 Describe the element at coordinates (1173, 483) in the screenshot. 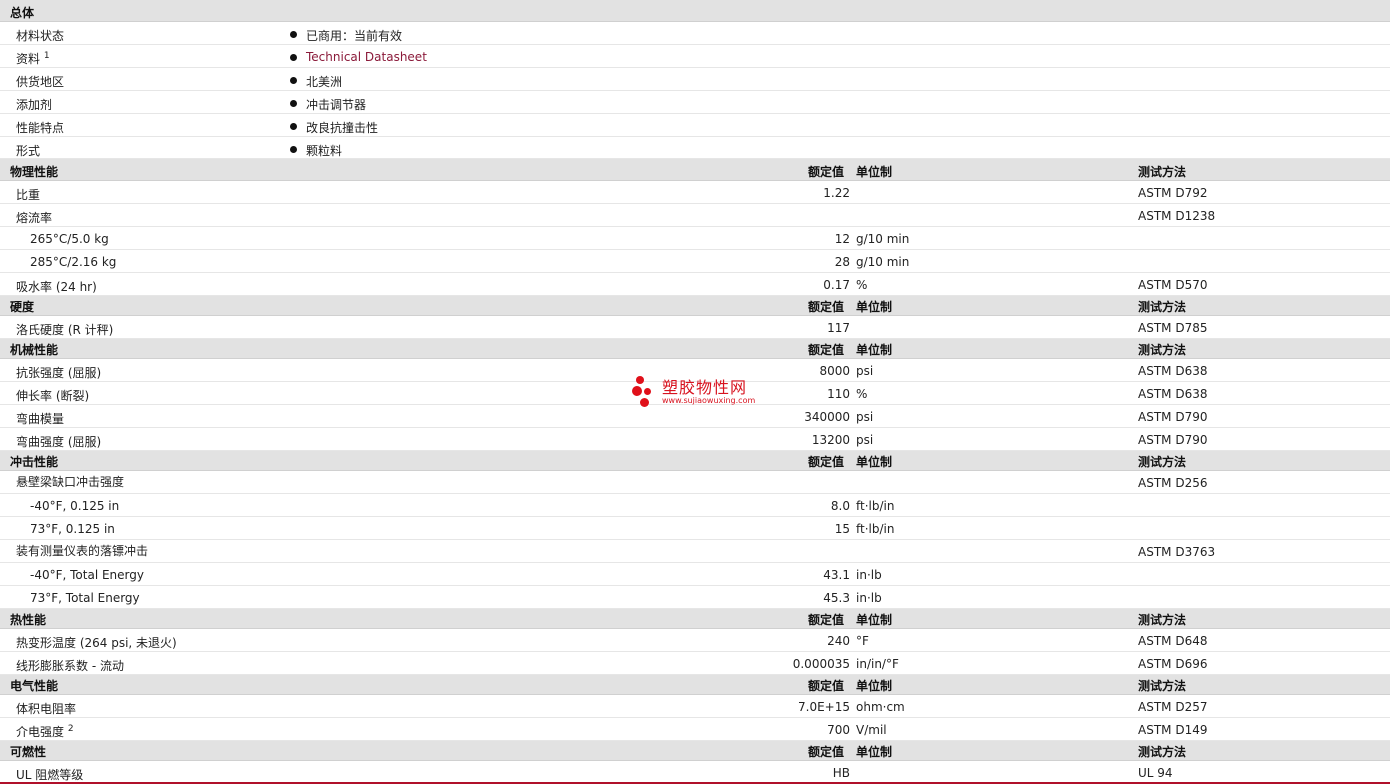

I see `test-method: ASTM D256` at that location.